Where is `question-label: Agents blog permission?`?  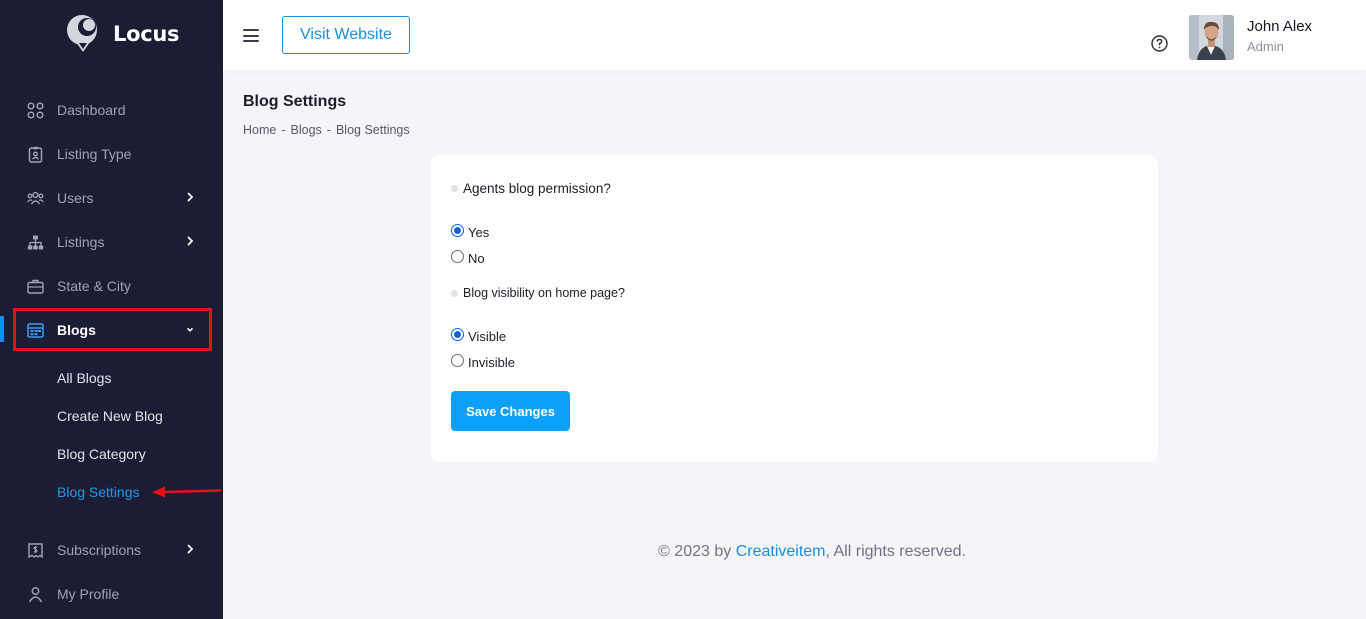
question-label: Agents blog permission? is located at coordinates (537, 188).